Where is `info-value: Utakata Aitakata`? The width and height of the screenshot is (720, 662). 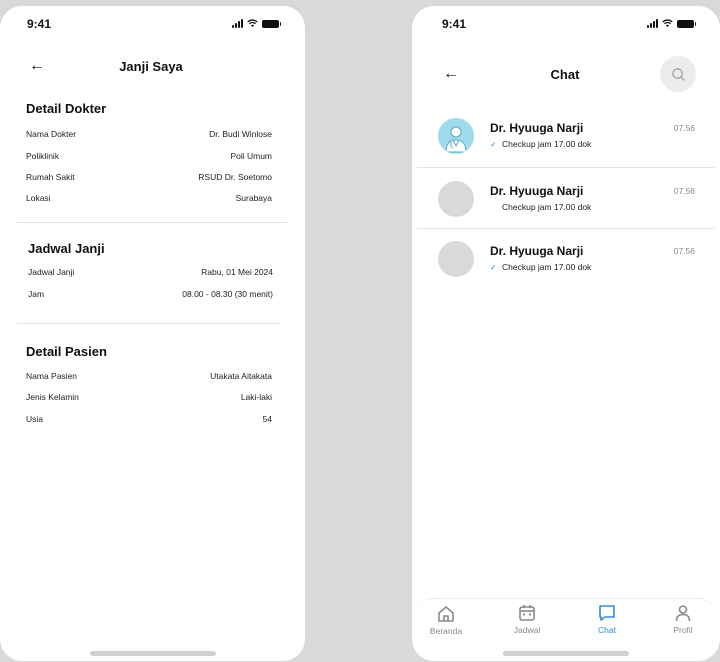
info-value: Utakata Aitakata is located at coordinates (241, 376).